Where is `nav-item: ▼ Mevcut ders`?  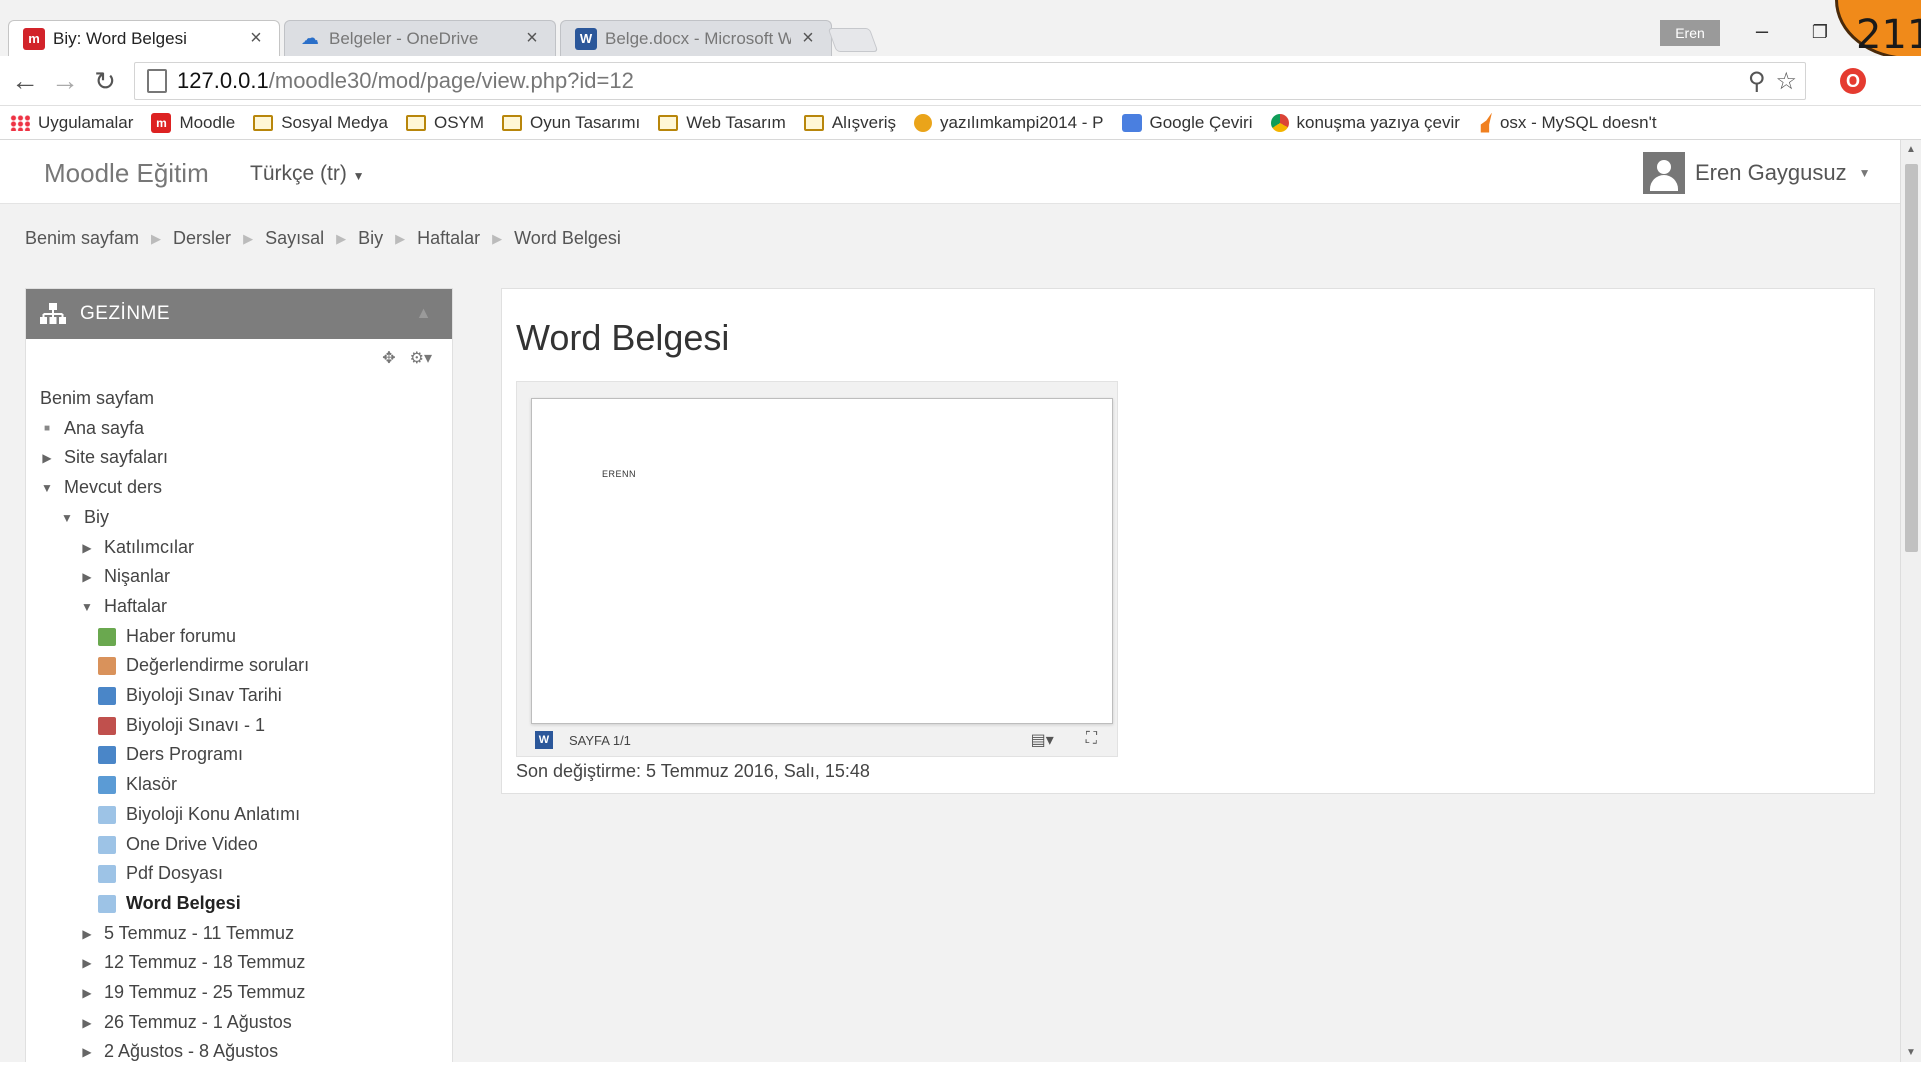
nav-item: ▼ Mevcut ders is located at coordinates (101, 487).